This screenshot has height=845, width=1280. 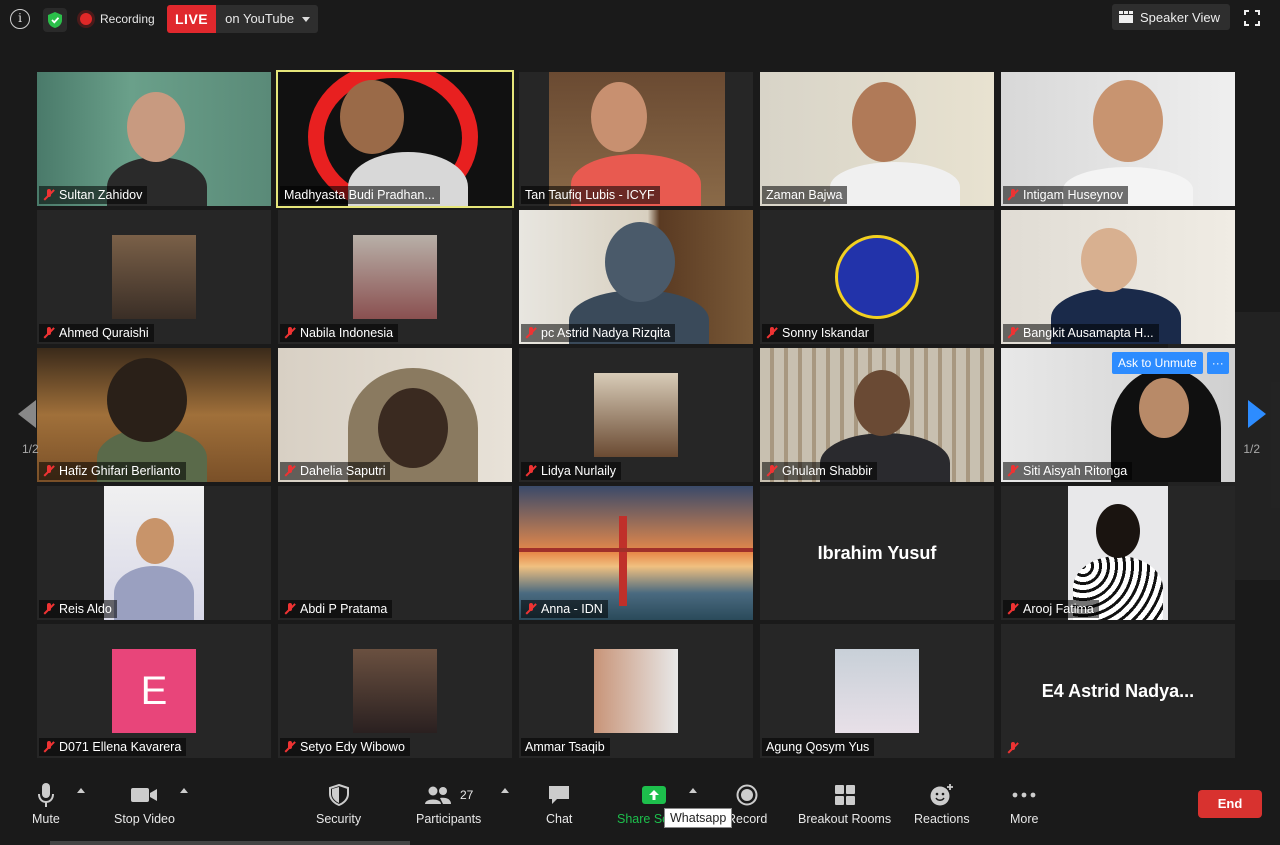 What do you see at coordinates (306, 19) in the screenshot?
I see `chevron-down-icon` at bounding box center [306, 19].